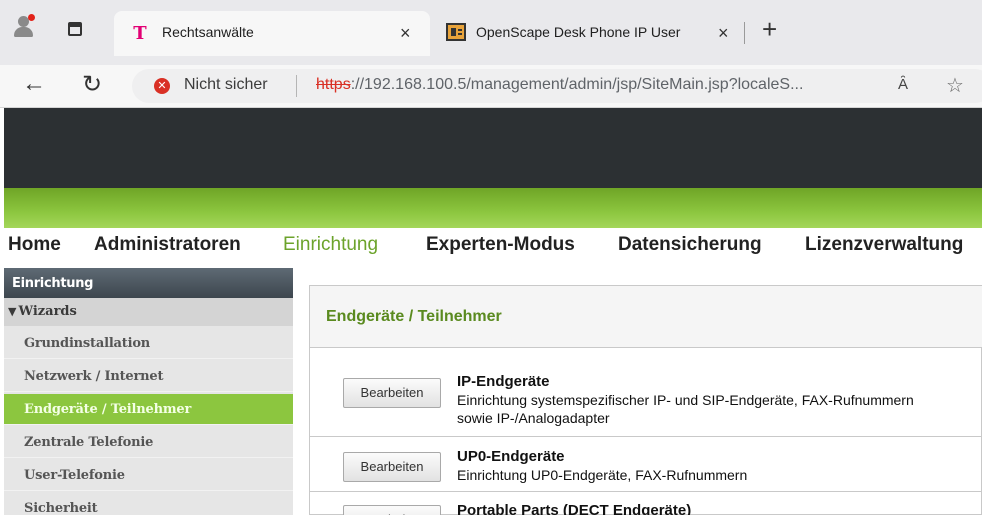 The width and height of the screenshot is (982, 515). I want to click on nav-lizenzverwaltung: Lizenzverwaltung, so click(884, 245).